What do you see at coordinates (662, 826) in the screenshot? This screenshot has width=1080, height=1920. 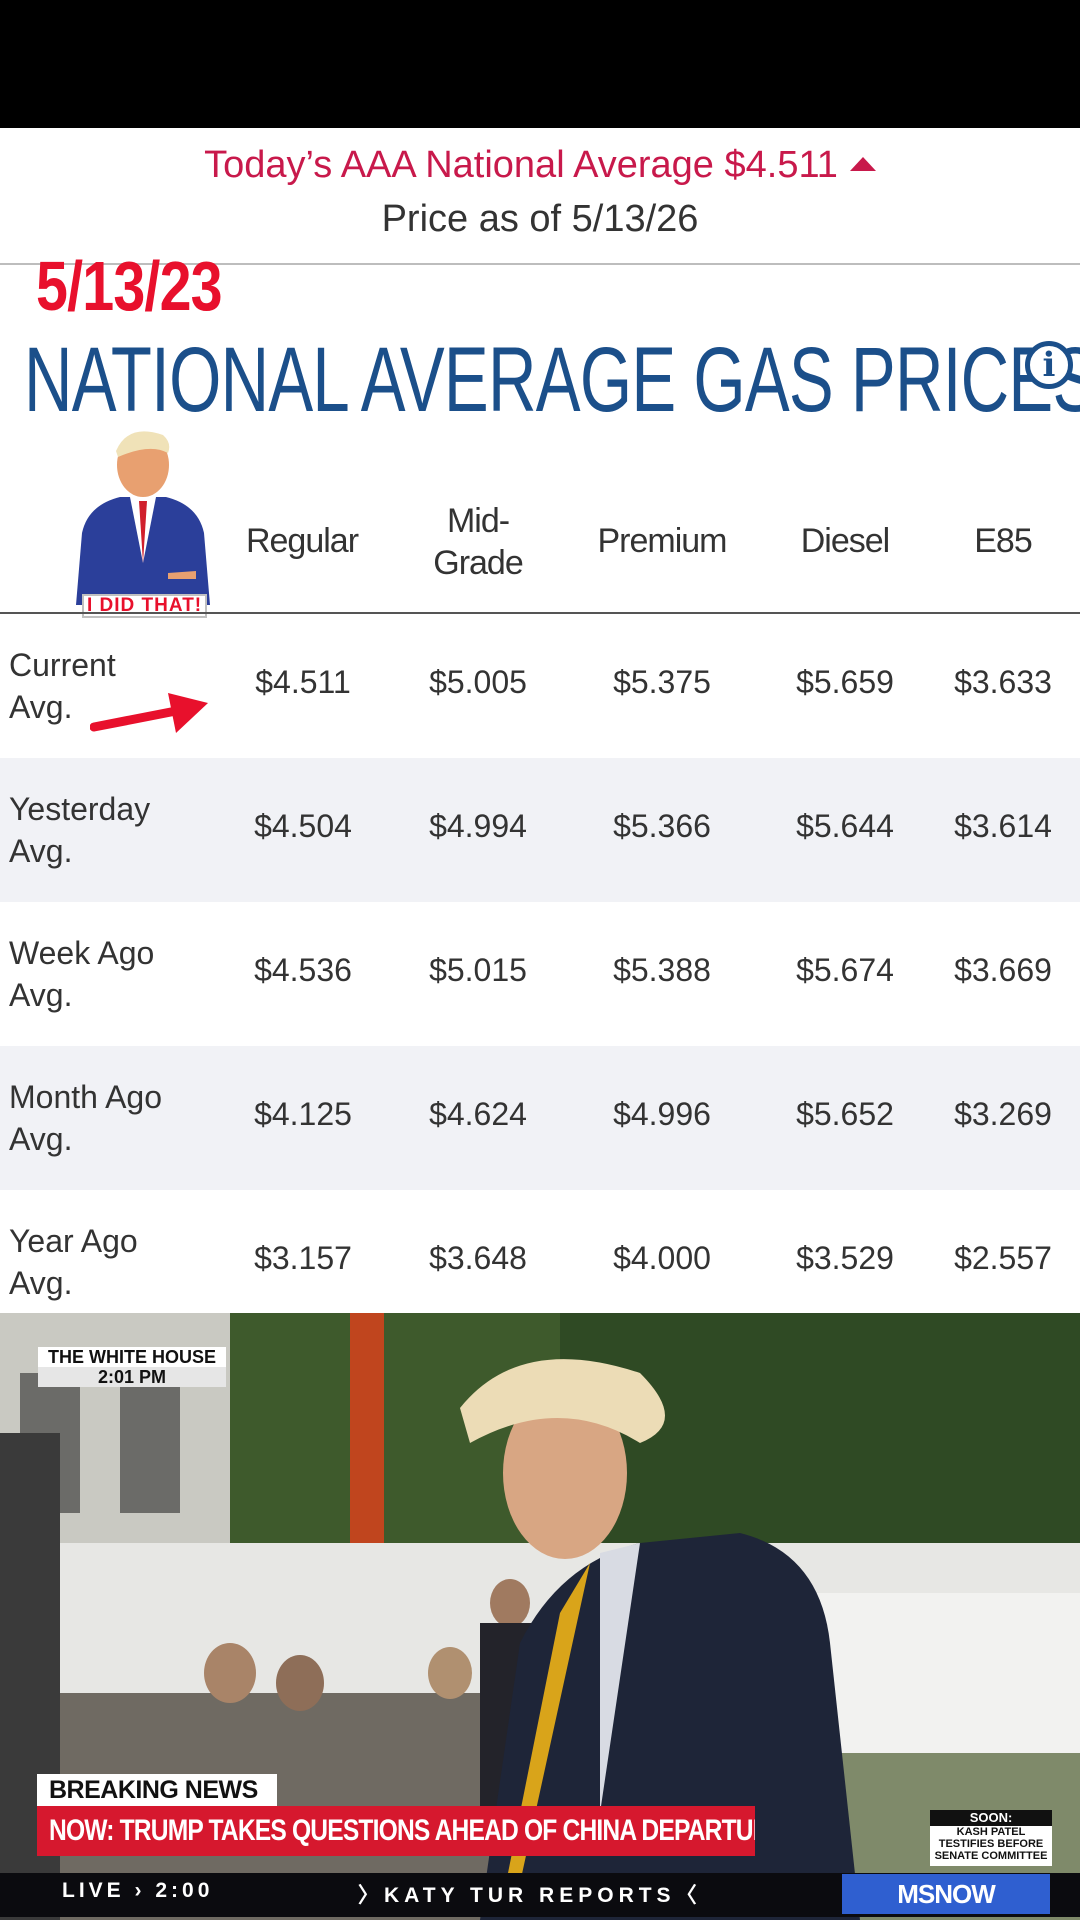 I see `price-cell: $5.366` at bounding box center [662, 826].